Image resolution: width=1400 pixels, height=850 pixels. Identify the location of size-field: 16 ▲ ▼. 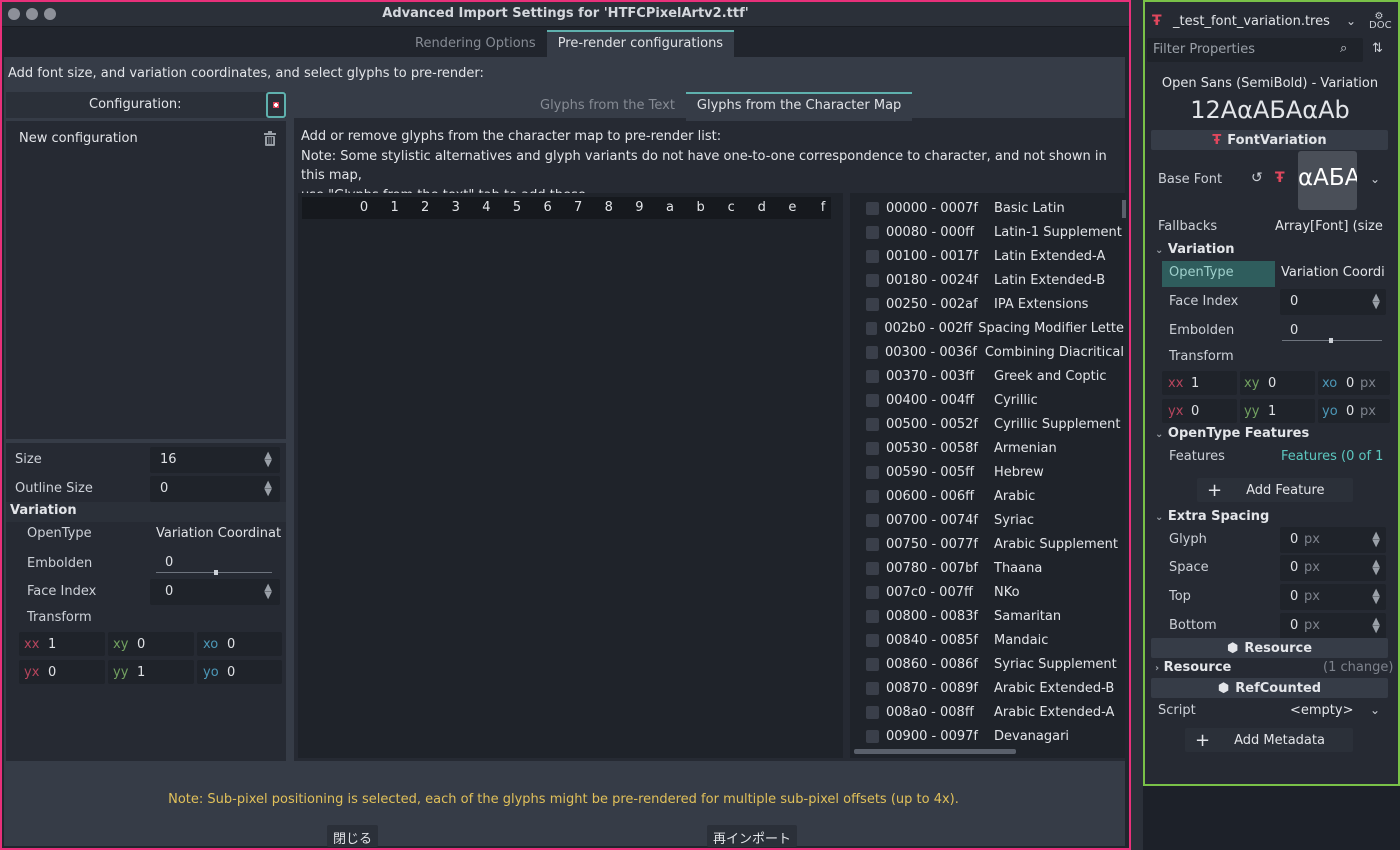
(215, 460).